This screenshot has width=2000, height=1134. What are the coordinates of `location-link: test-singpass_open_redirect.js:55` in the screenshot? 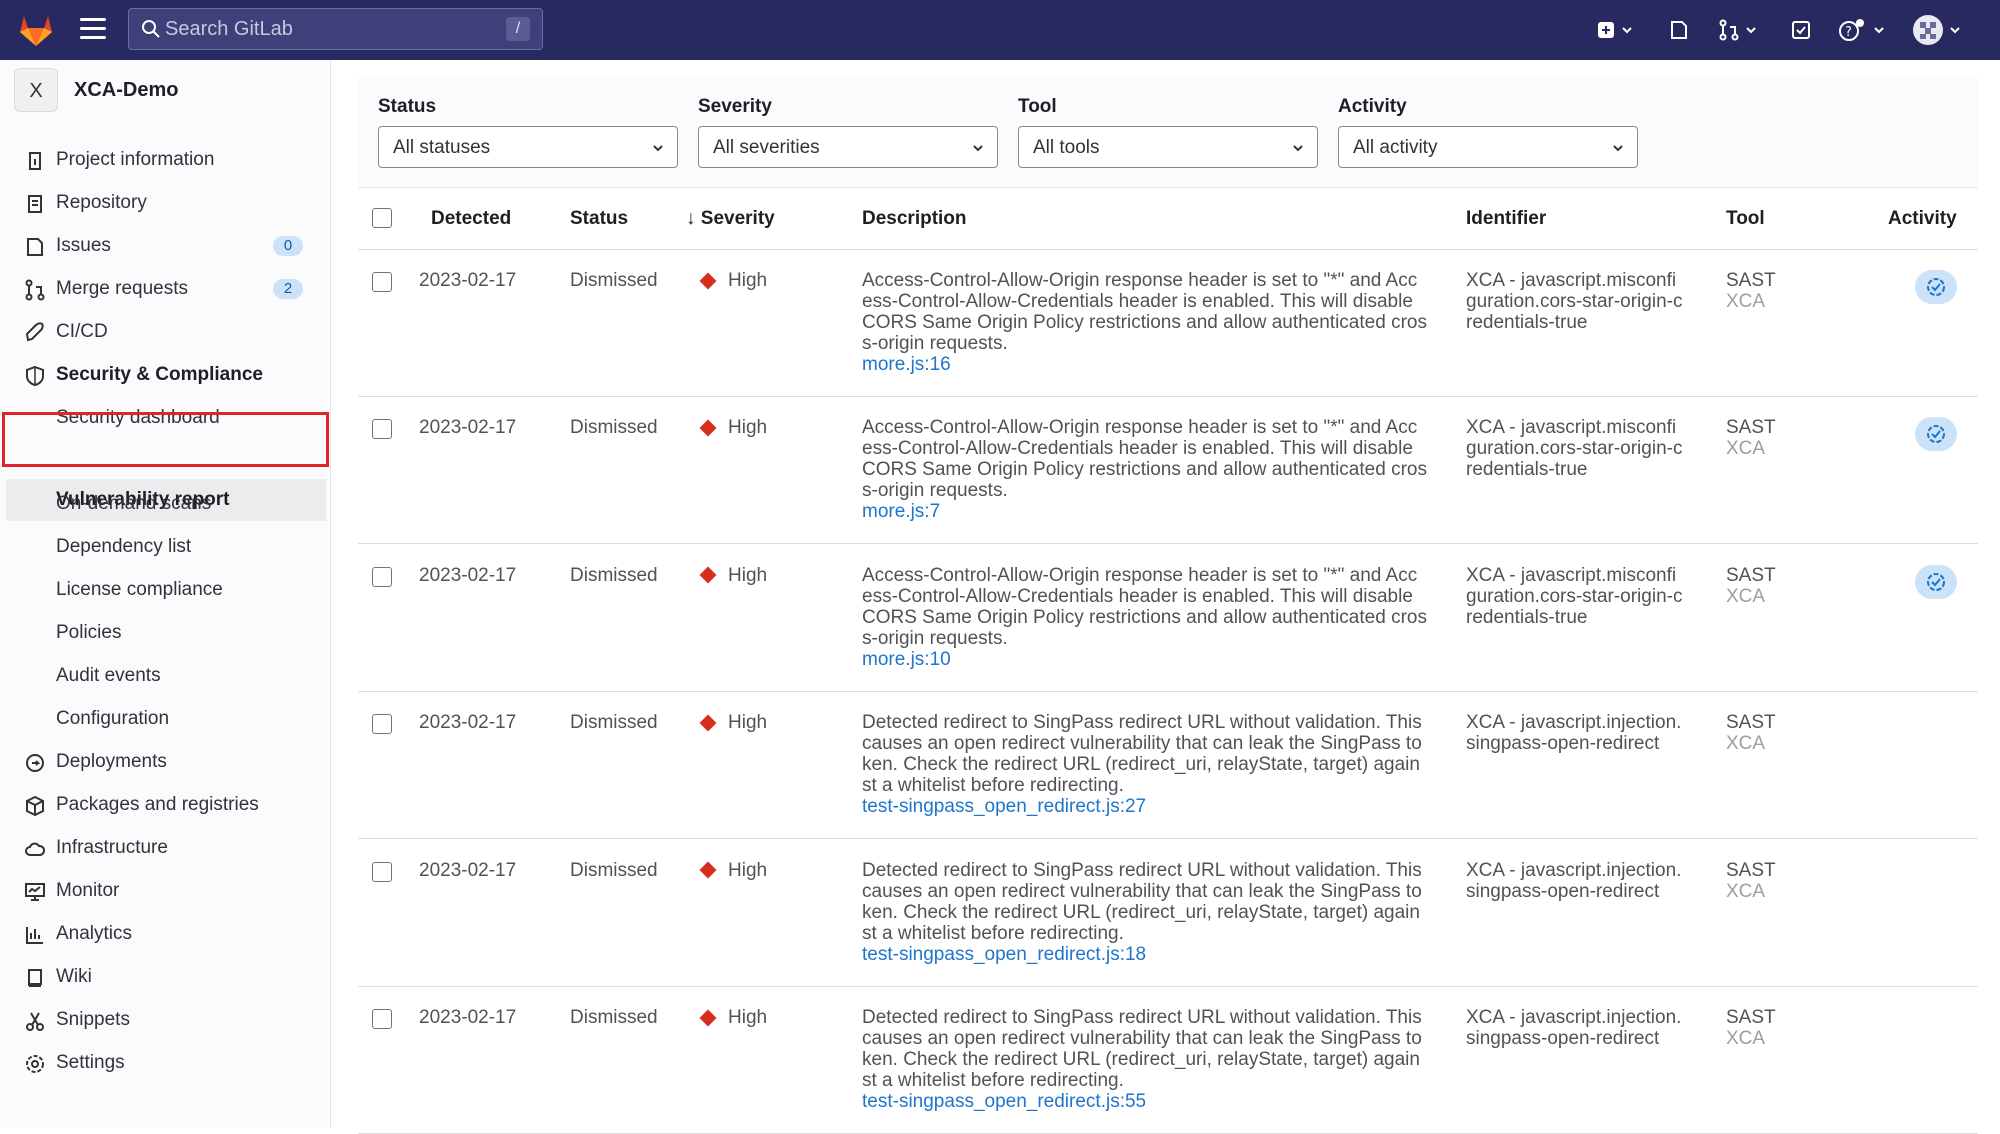 It's located at (1144, 1101).